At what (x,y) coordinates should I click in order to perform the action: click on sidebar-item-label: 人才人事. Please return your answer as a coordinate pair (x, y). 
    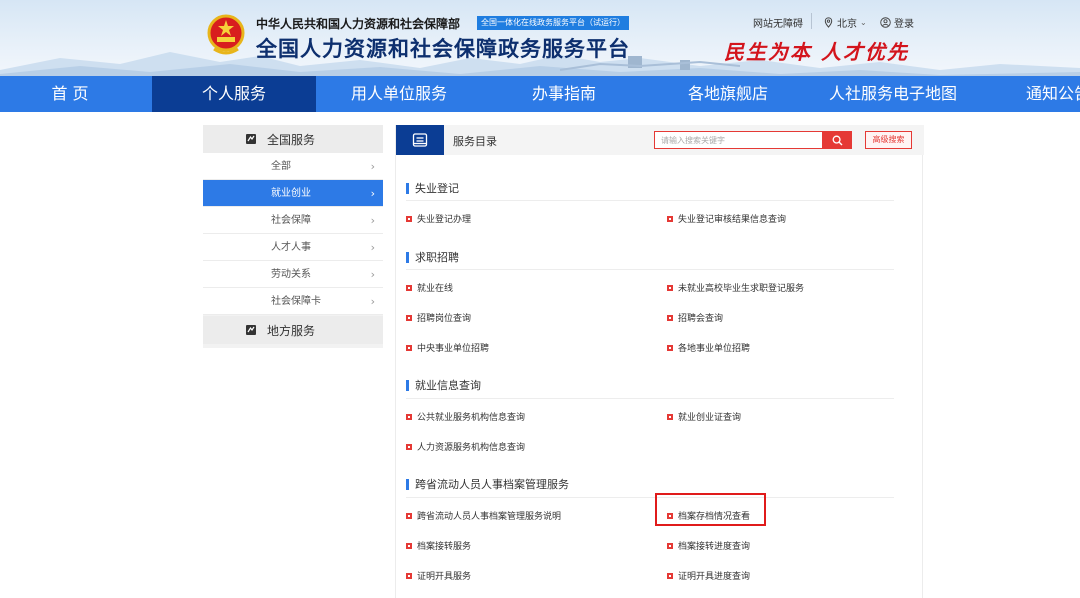
    Looking at the image, I should click on (291, 247).